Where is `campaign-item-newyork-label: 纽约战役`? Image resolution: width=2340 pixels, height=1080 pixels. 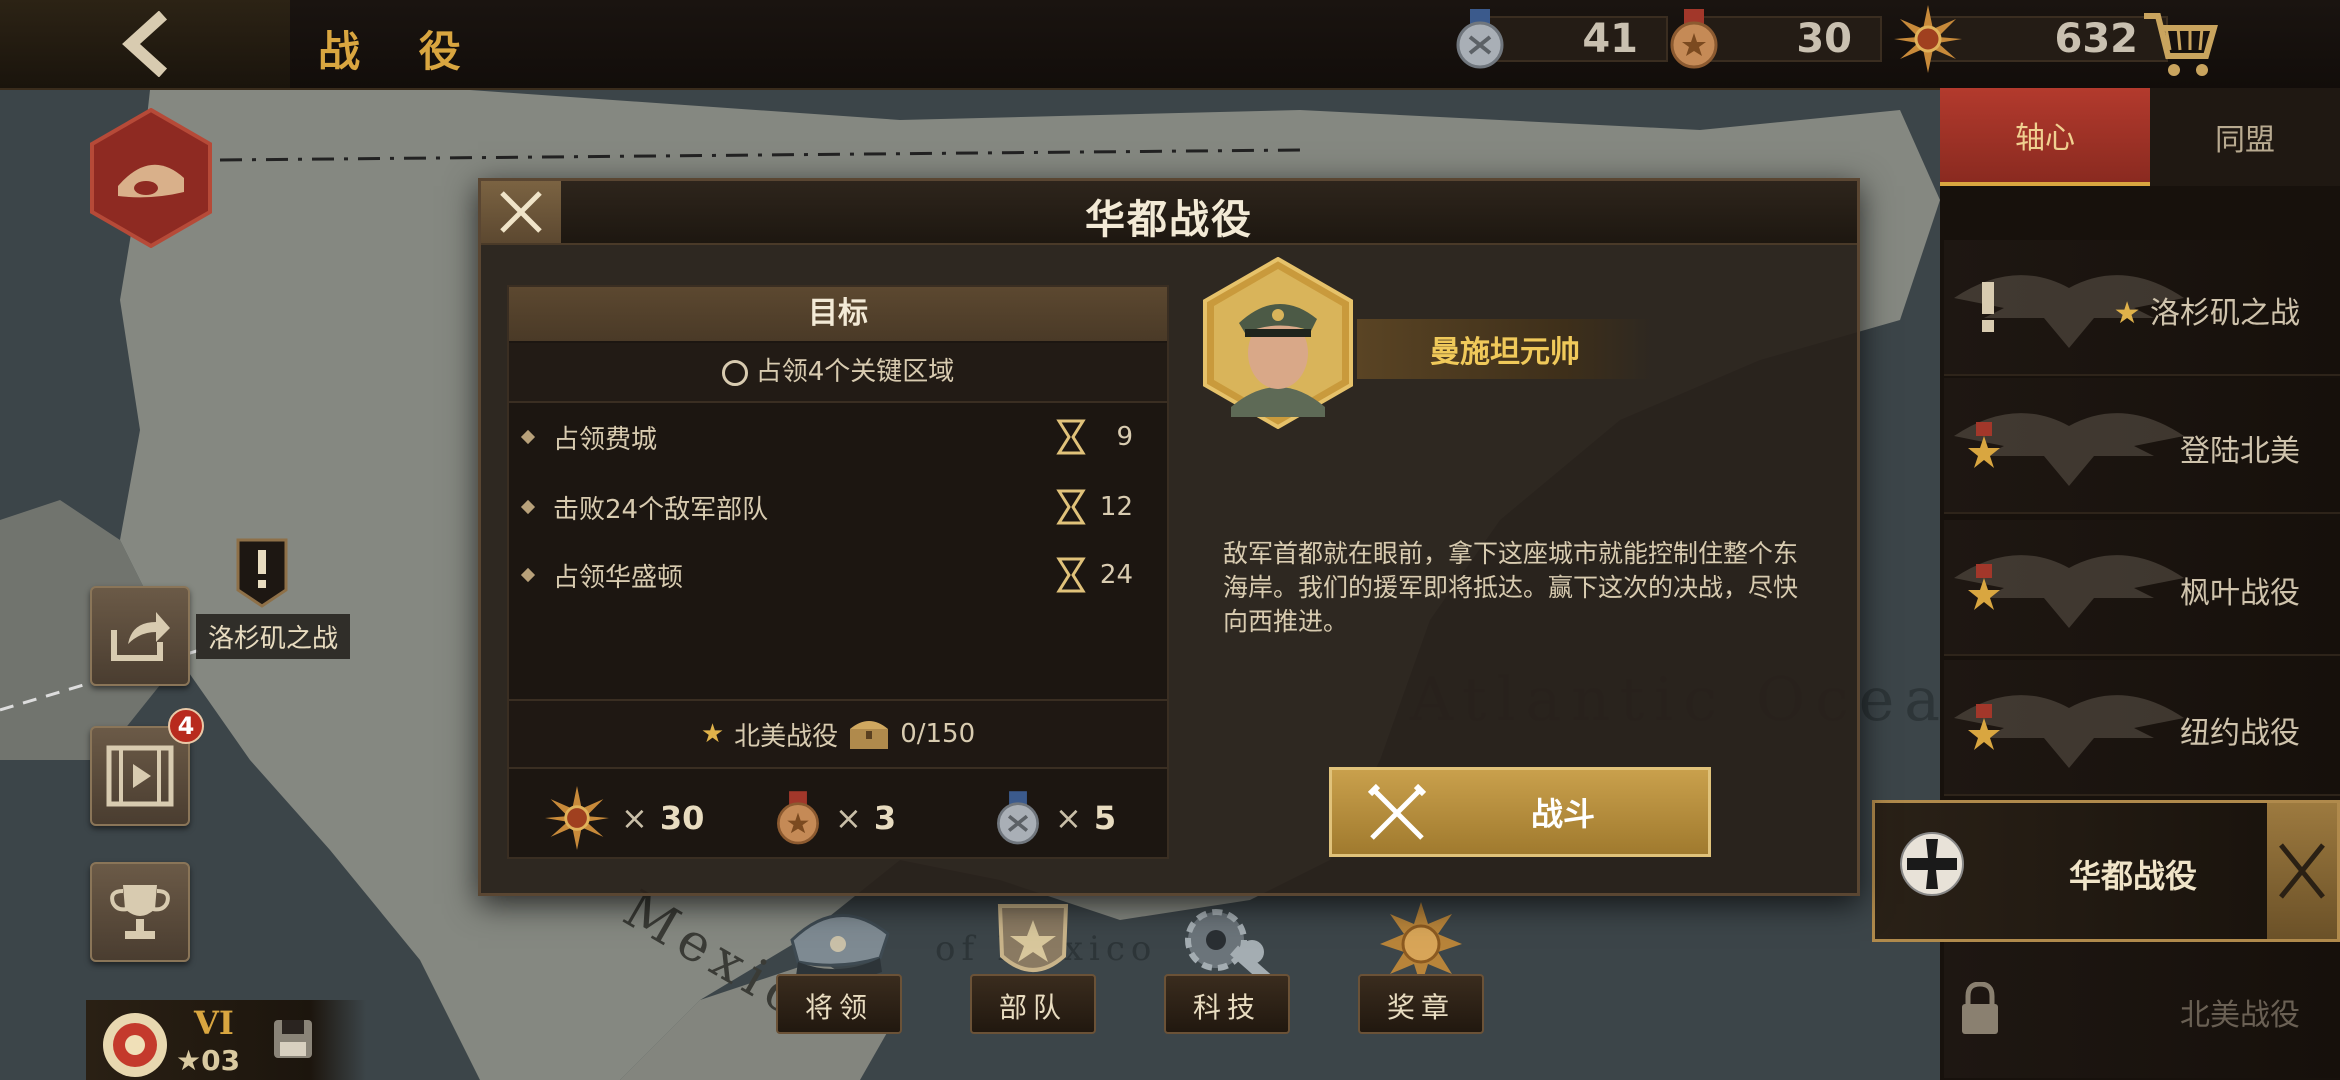
campaign-item-newyork-label: 纽约战役 is located at coordinates (2240, 733).